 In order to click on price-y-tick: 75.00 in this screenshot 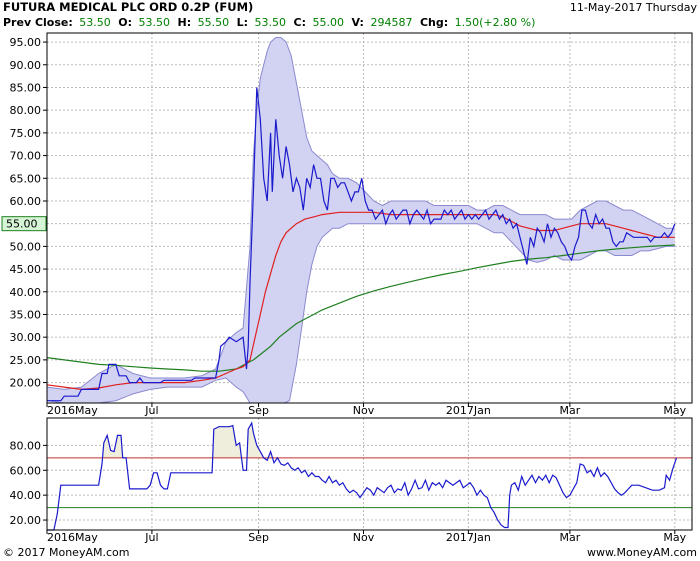, I will do `click(26, 133)`.